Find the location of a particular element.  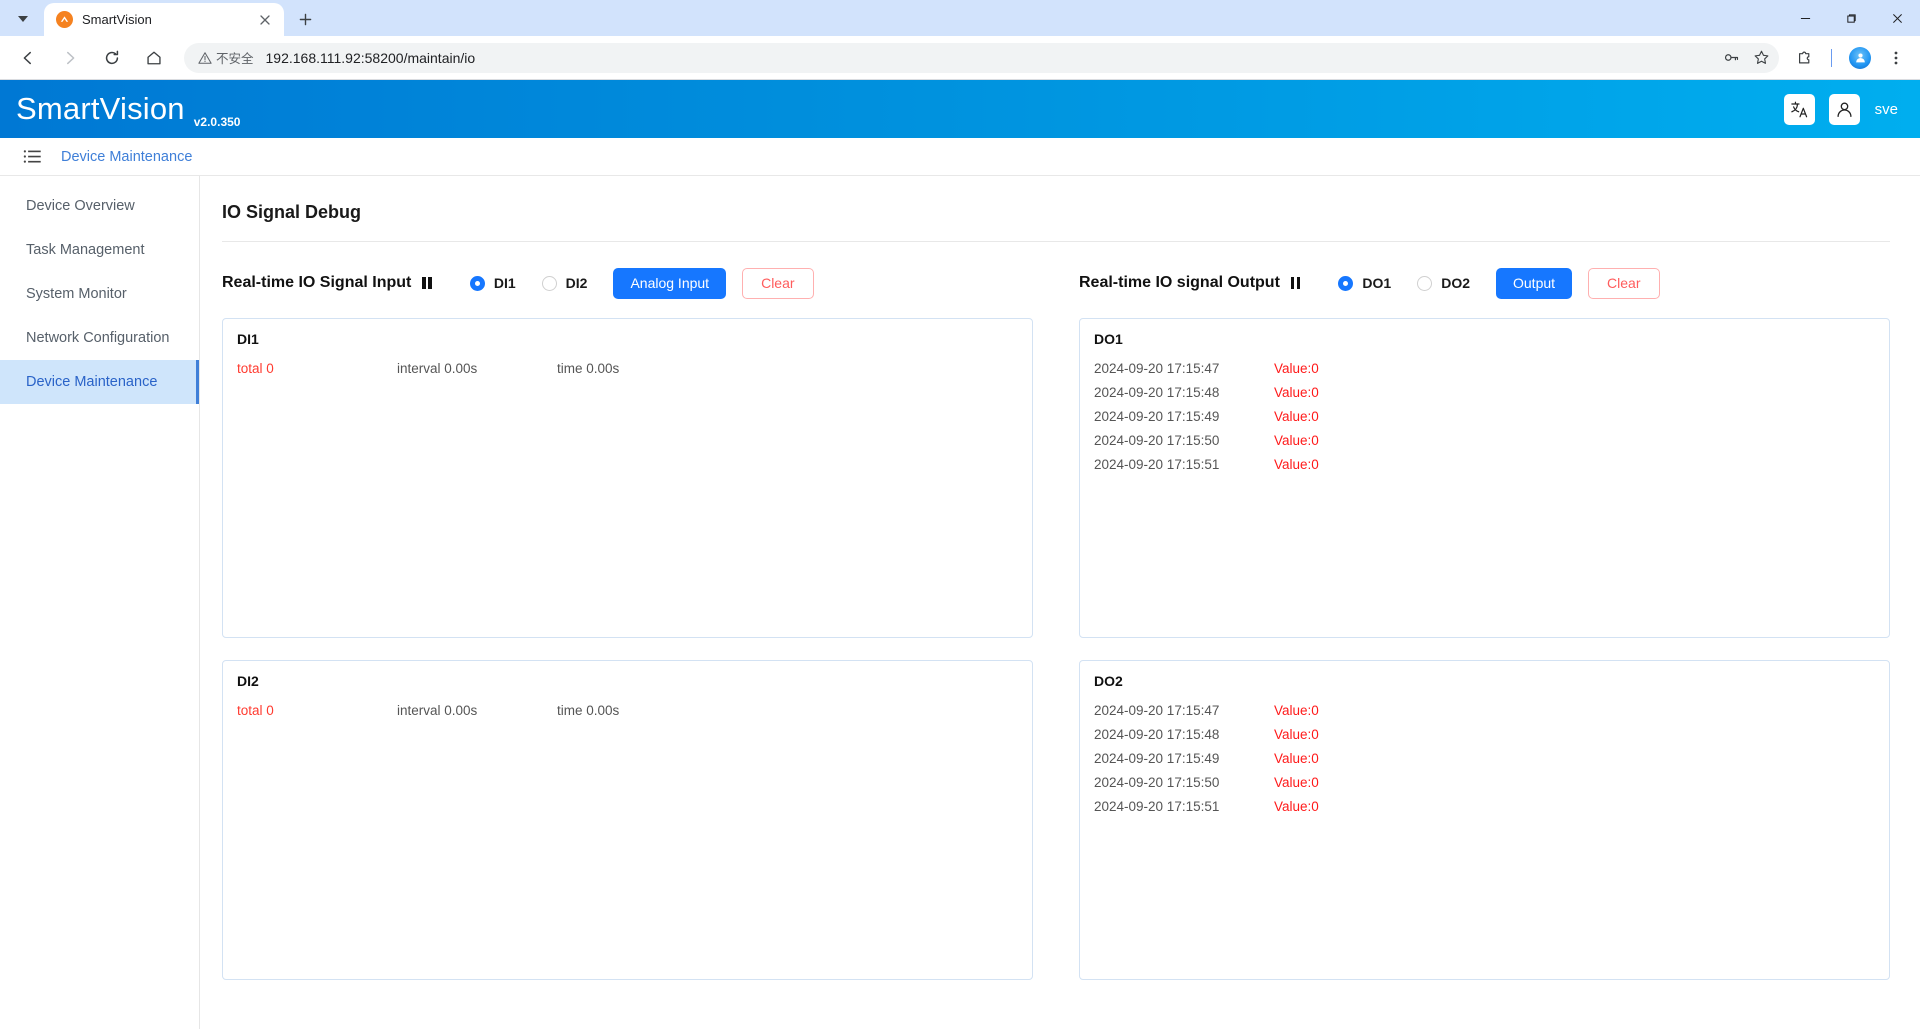

page-title: IO Signal Debug is located at coordinates (292, 212).